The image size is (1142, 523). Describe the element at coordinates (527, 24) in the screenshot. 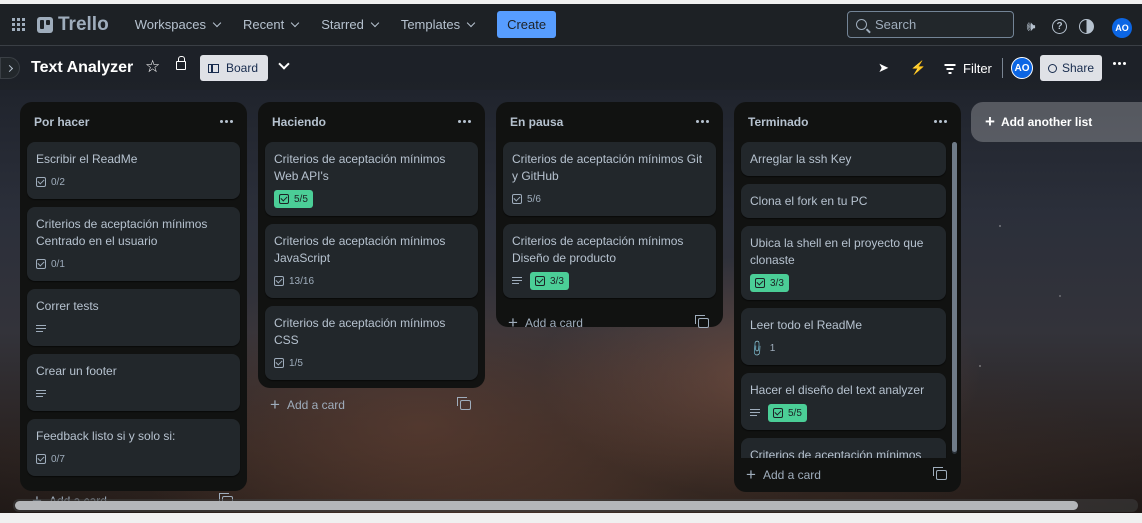

I see `create-button: Create` at that location.